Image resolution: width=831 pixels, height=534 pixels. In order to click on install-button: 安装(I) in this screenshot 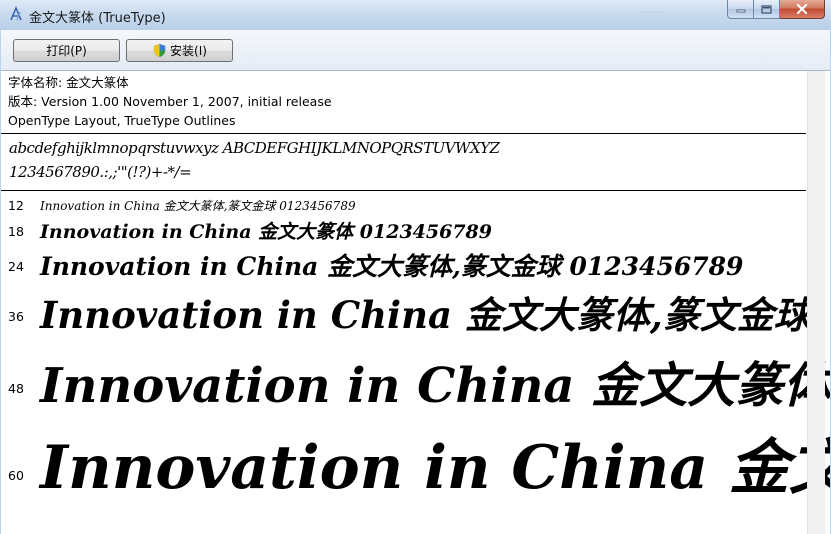, I will do `click(179, 50)`.